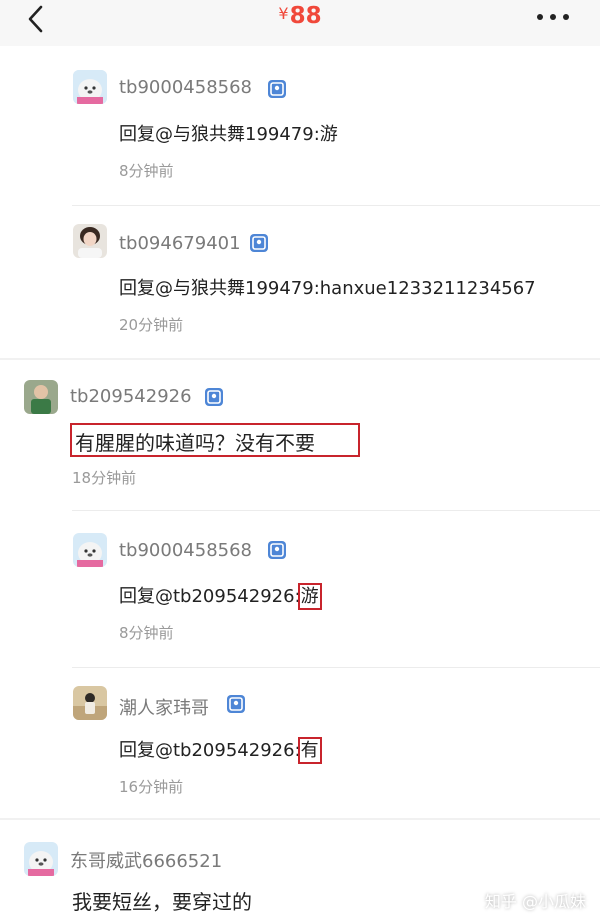 The image size is (600, 922). Describe the element at coordinates (162, 902) in the screenshot. I see `comment-text: 我要短丝，要穿过的` at that location.